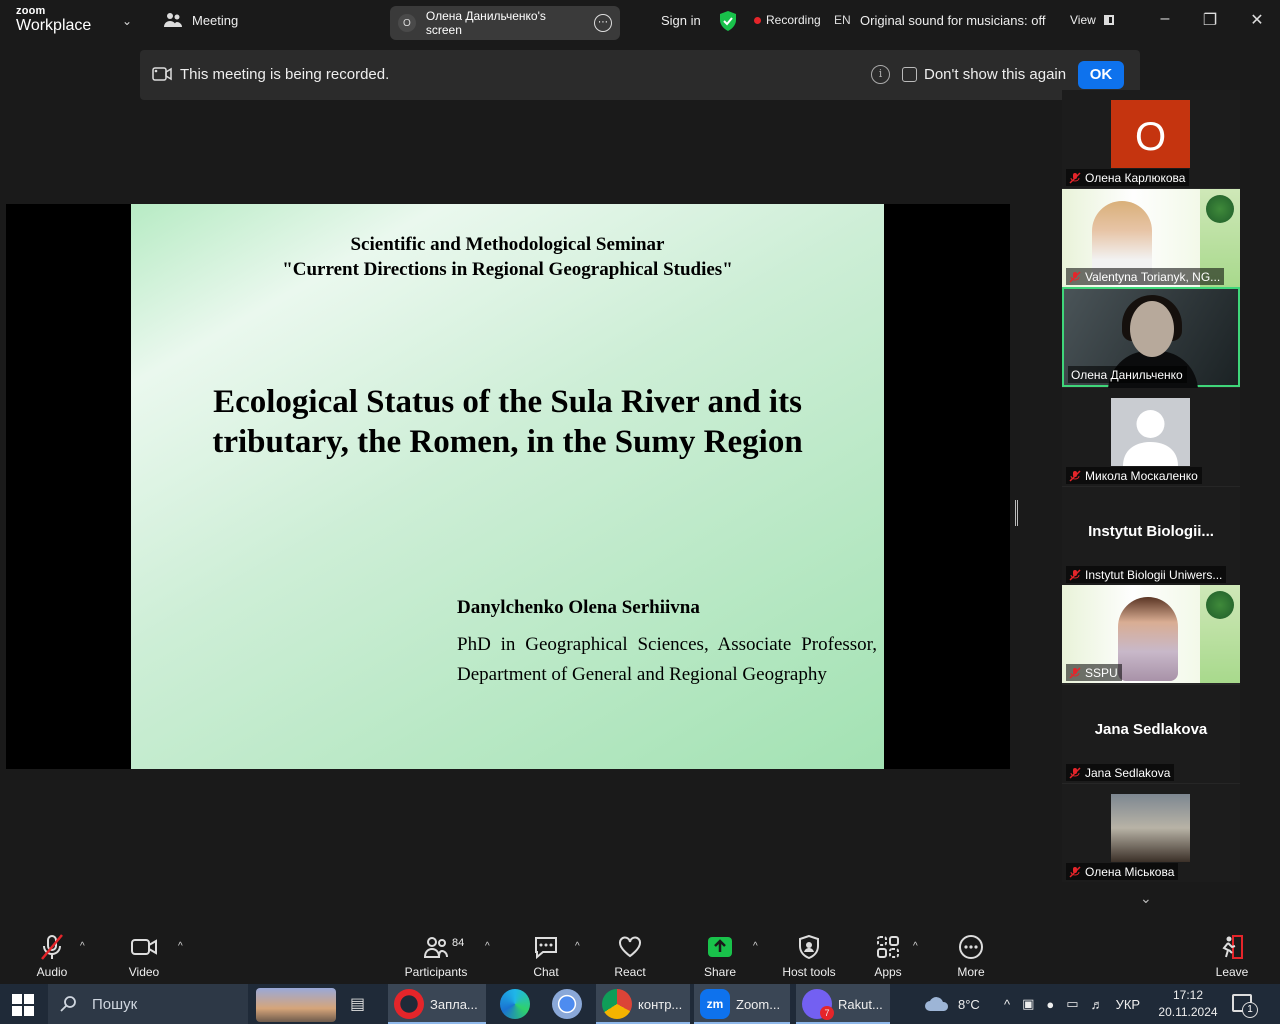 The height and width of the screenshot is (1024, 1280). I want to click on search-highlight-image, so click(296, 1005).